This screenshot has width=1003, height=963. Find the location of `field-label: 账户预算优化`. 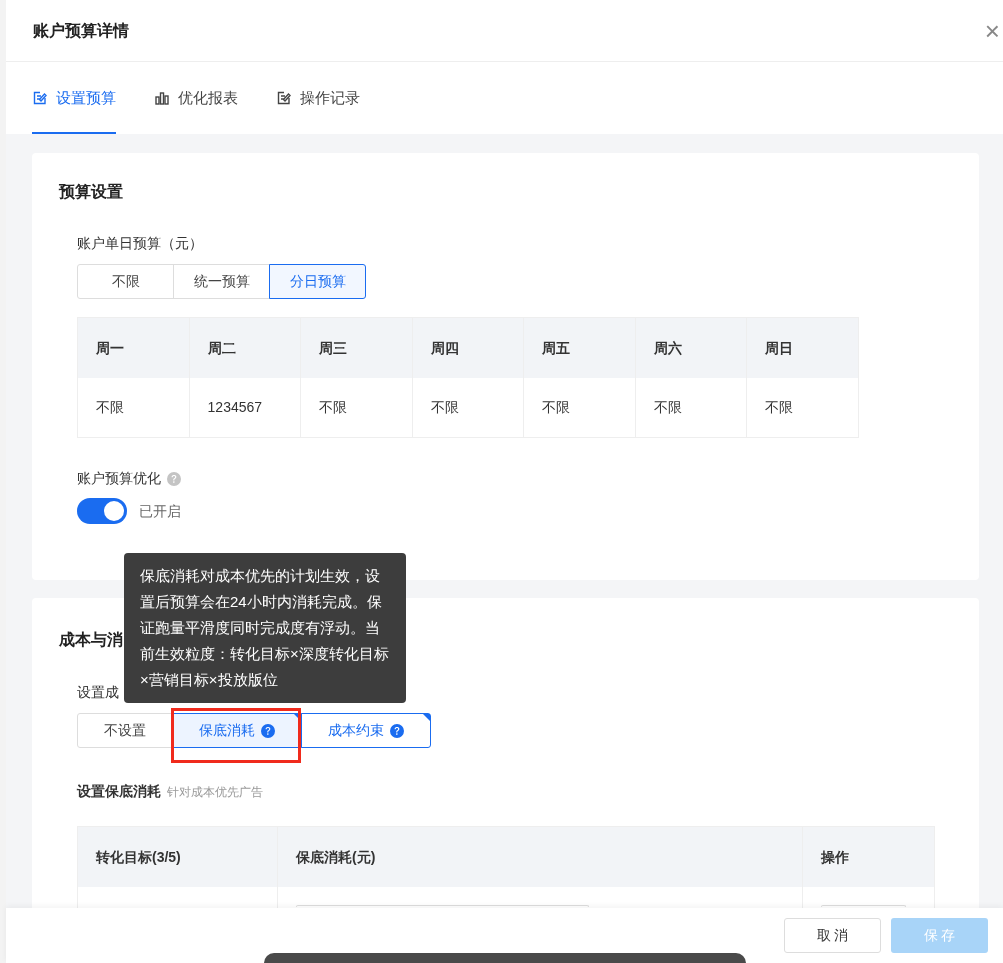

field-label: 账户预算优化 is located at coordinates (119, 478).